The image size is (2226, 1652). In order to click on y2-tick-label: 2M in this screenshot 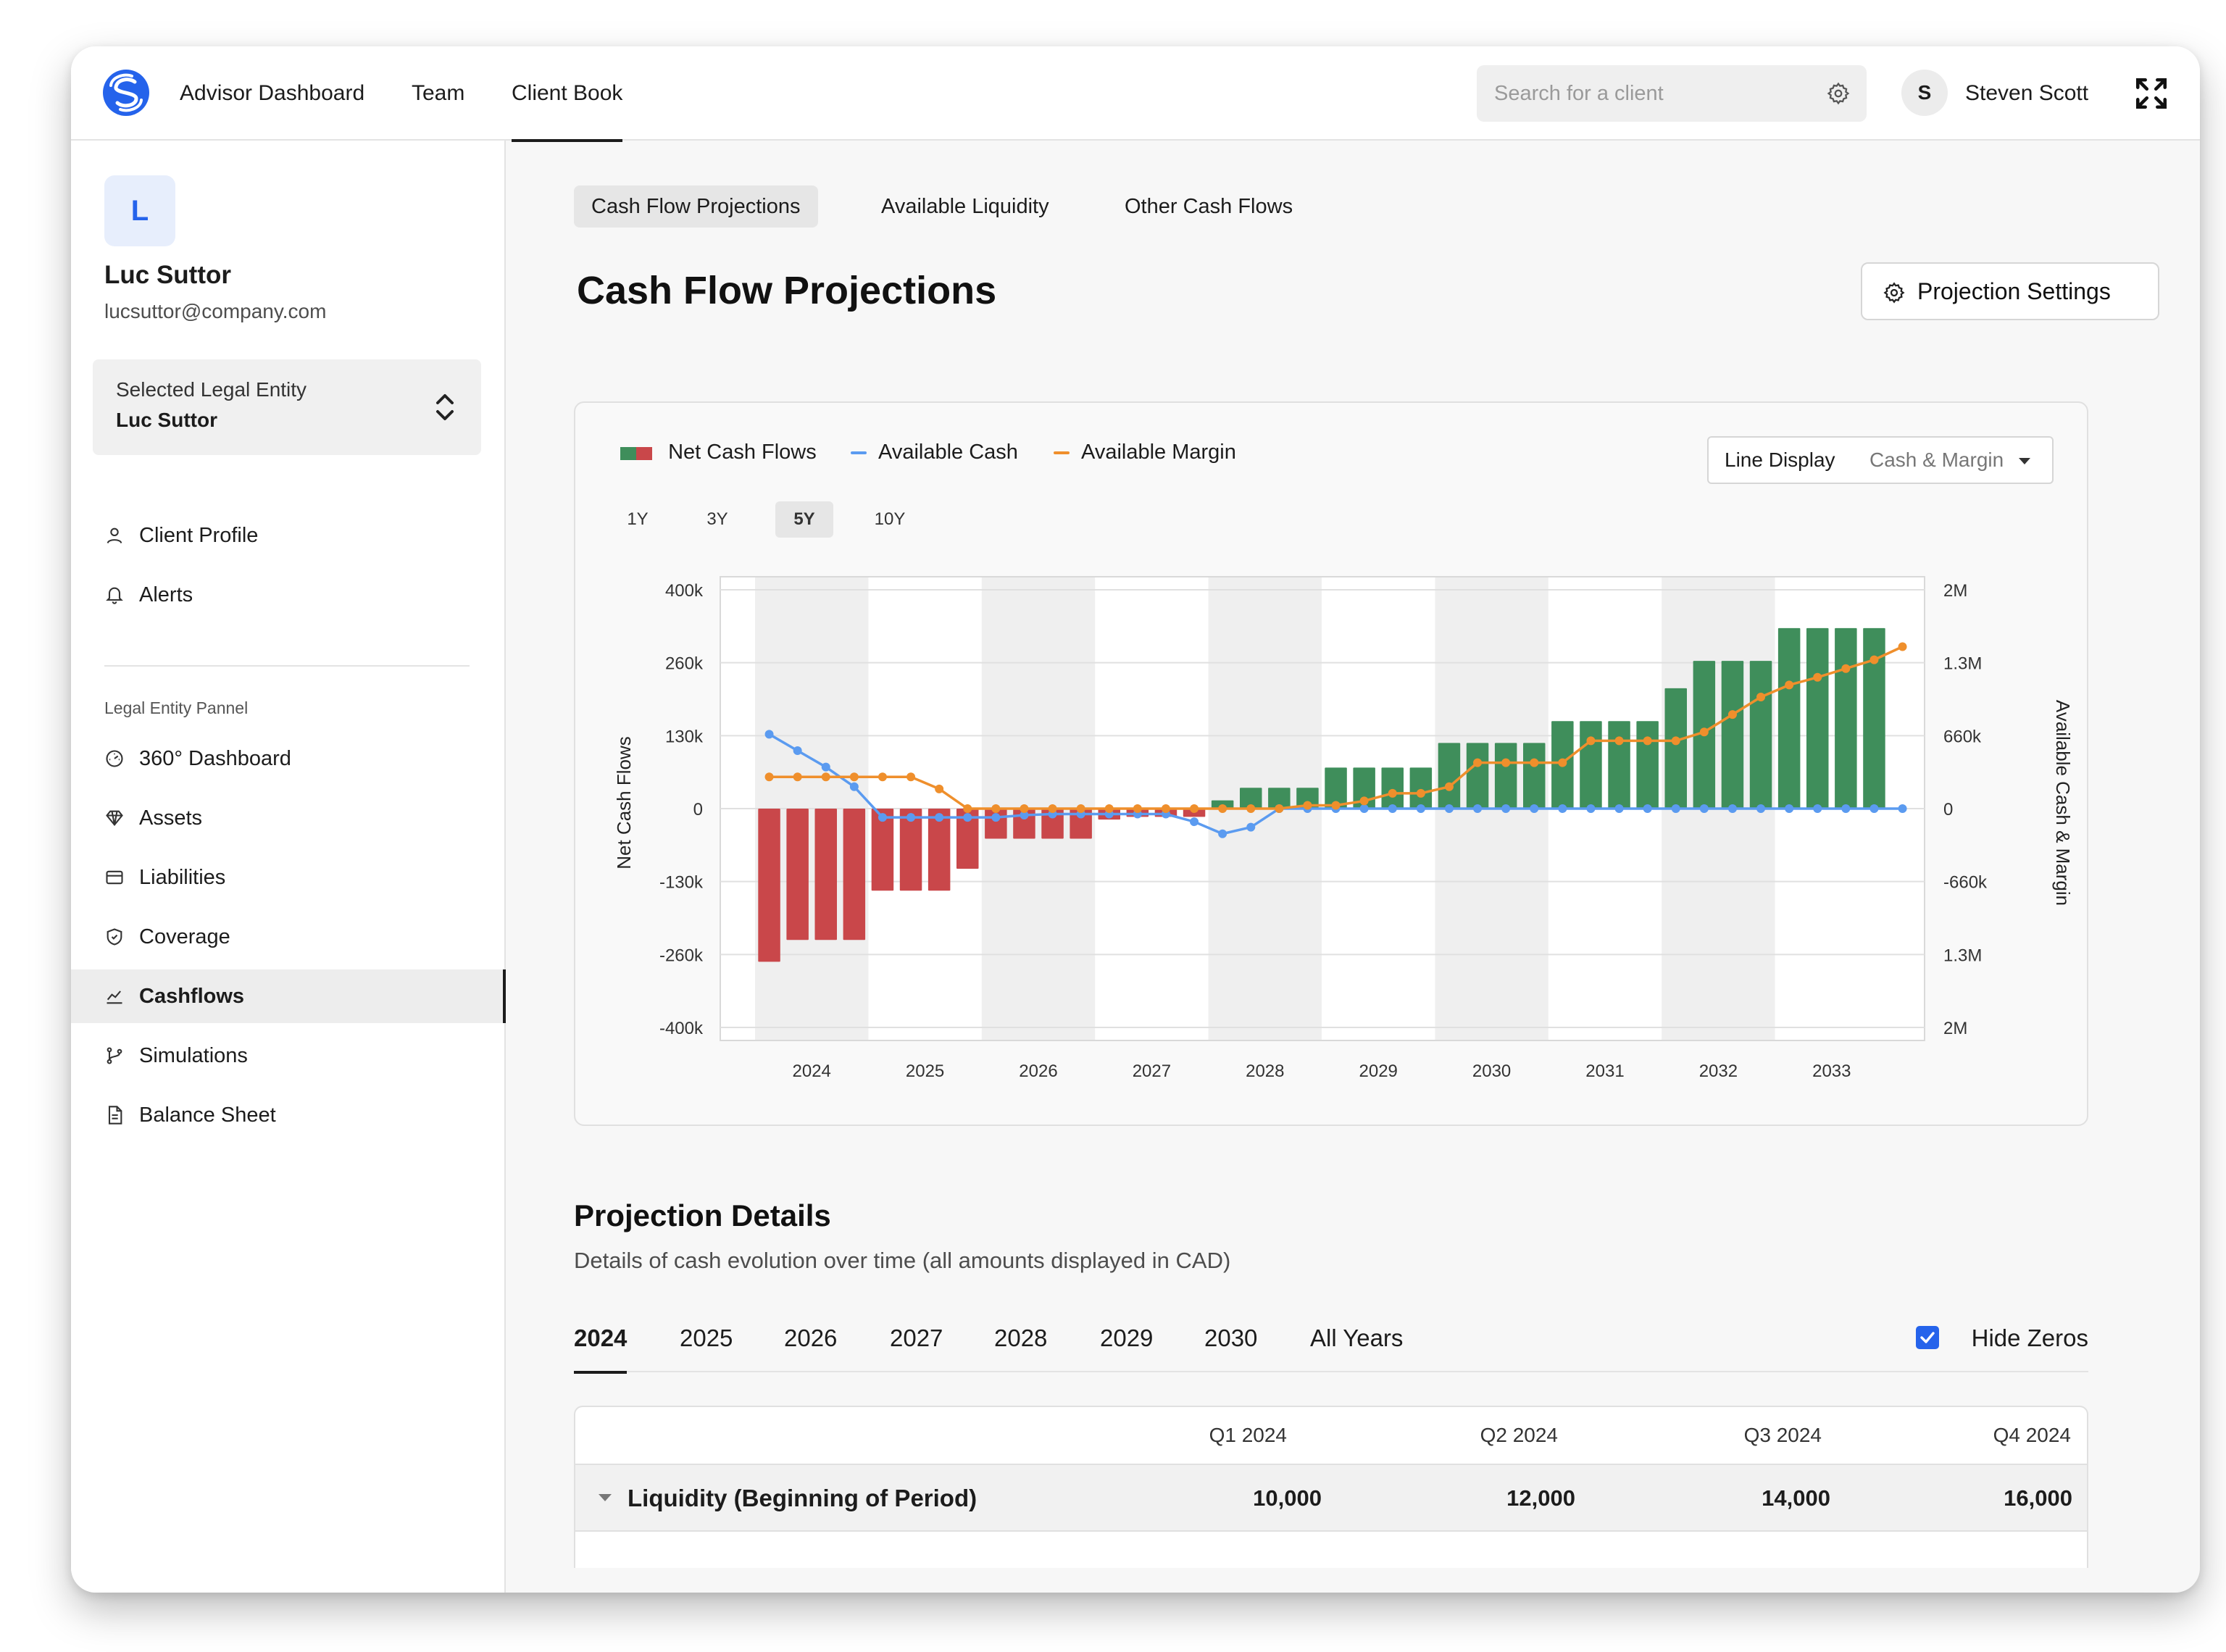, I will do `click(1955, 1028)`.